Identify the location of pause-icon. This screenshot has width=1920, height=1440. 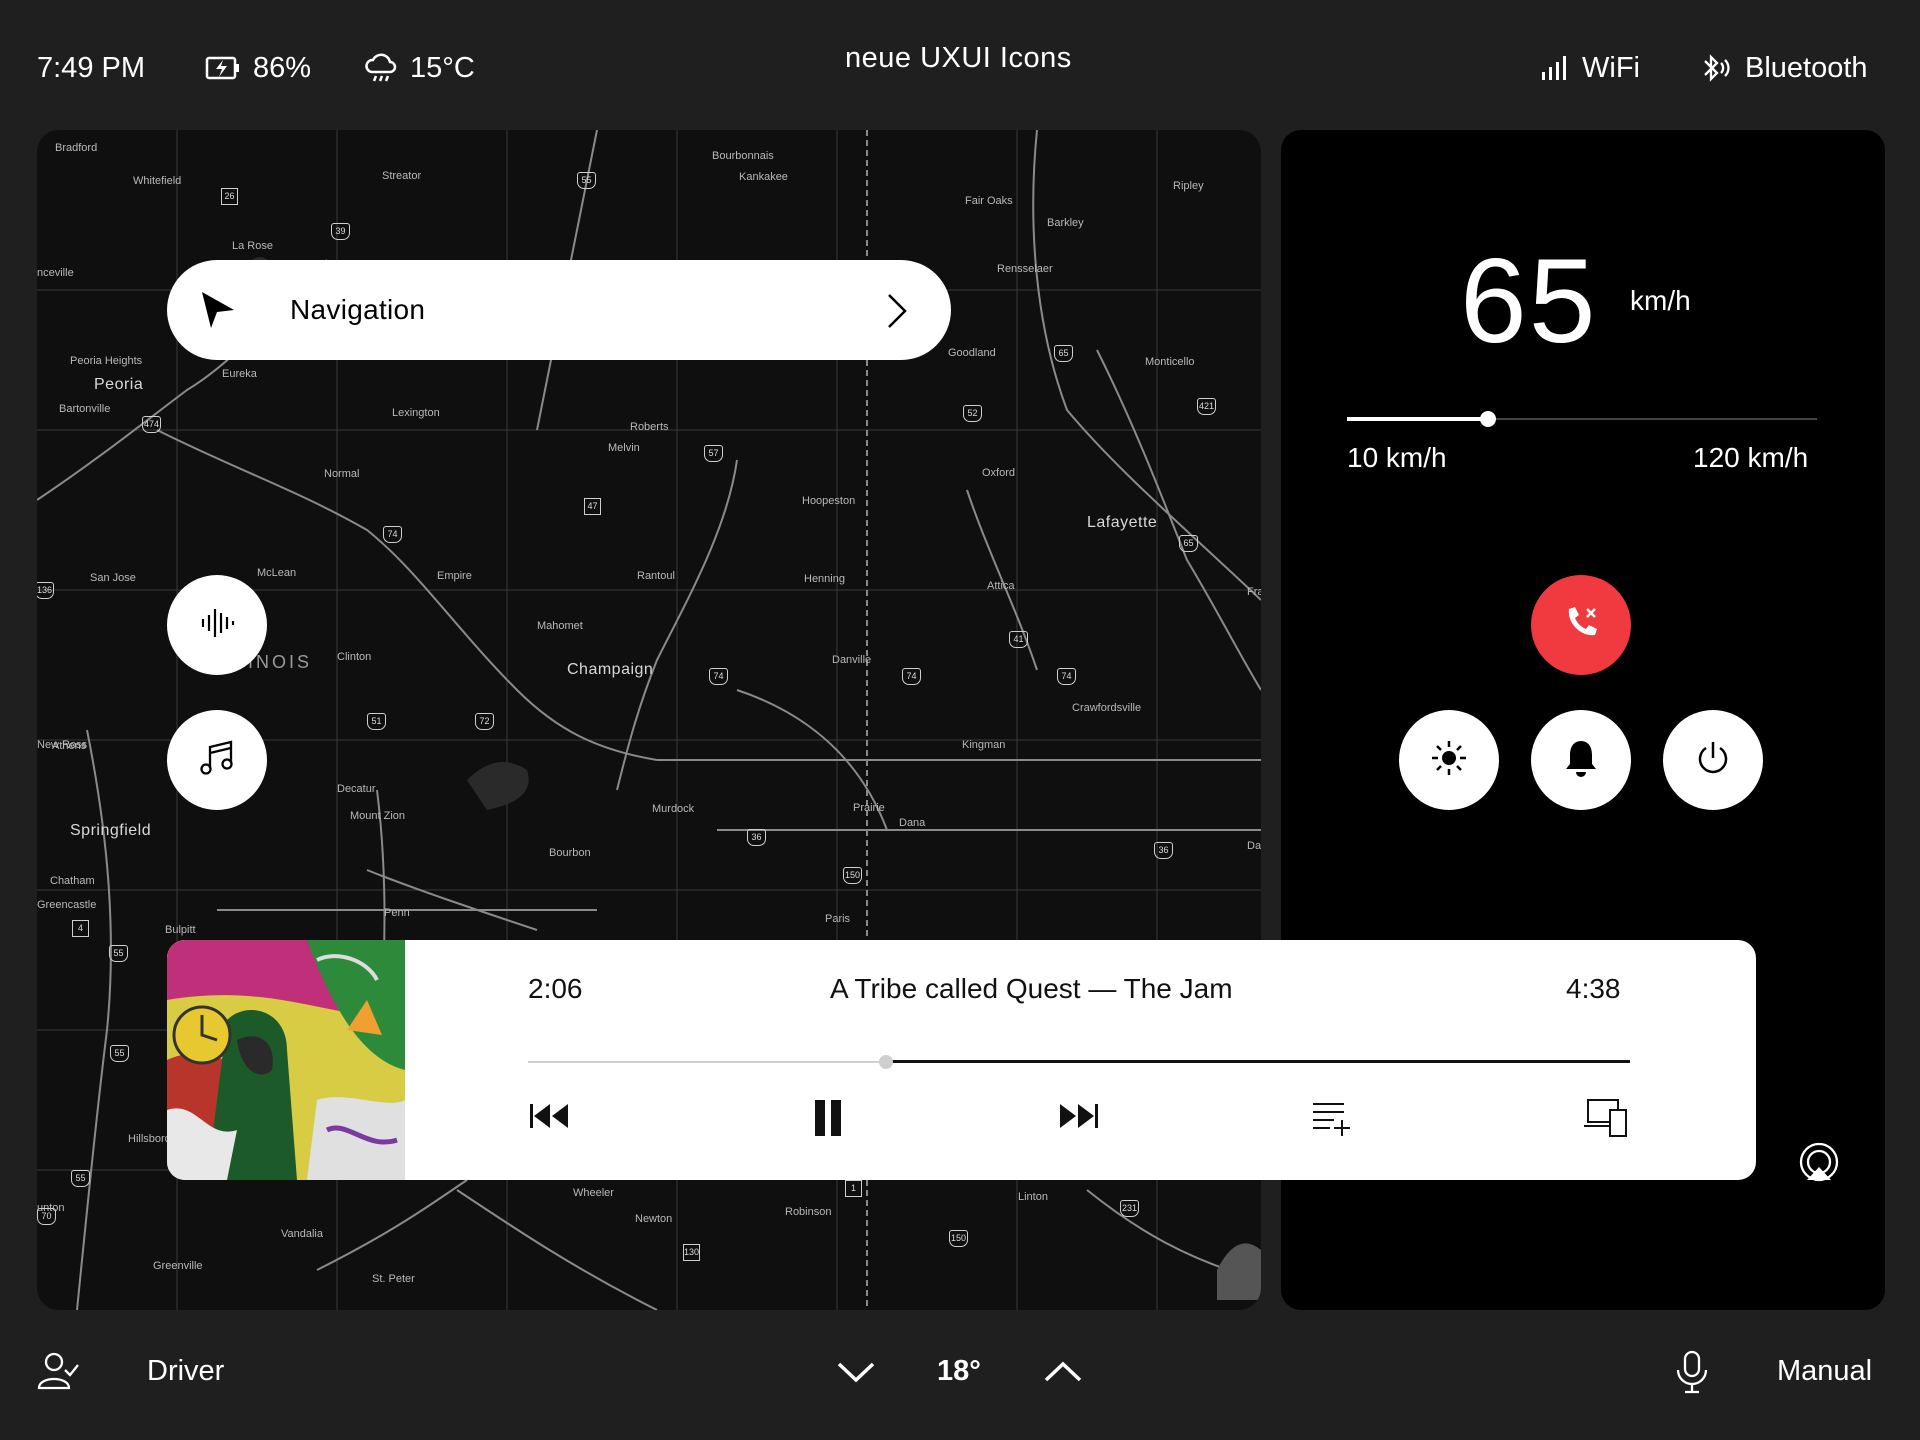
(829, 1121).